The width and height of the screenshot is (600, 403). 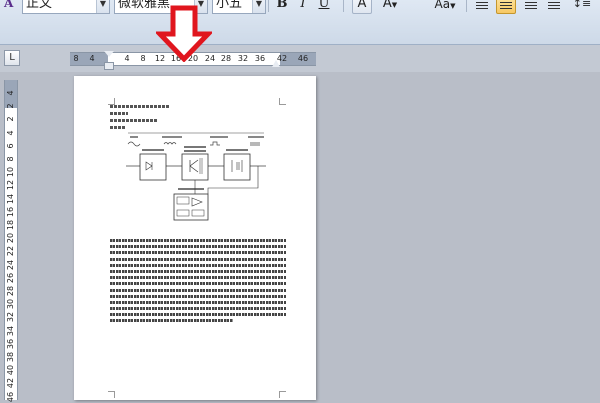 I want to click on italic-button: I, so click(x=303, y=7).